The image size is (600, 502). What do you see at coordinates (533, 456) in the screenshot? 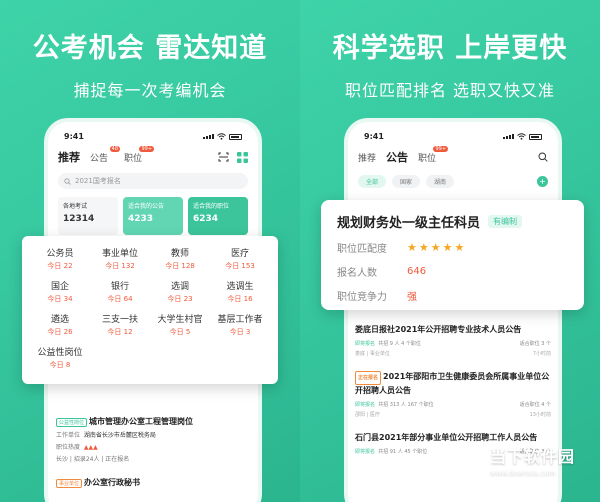
I see `watermark-text: 当下软件园` at bounding box center [533, 456].